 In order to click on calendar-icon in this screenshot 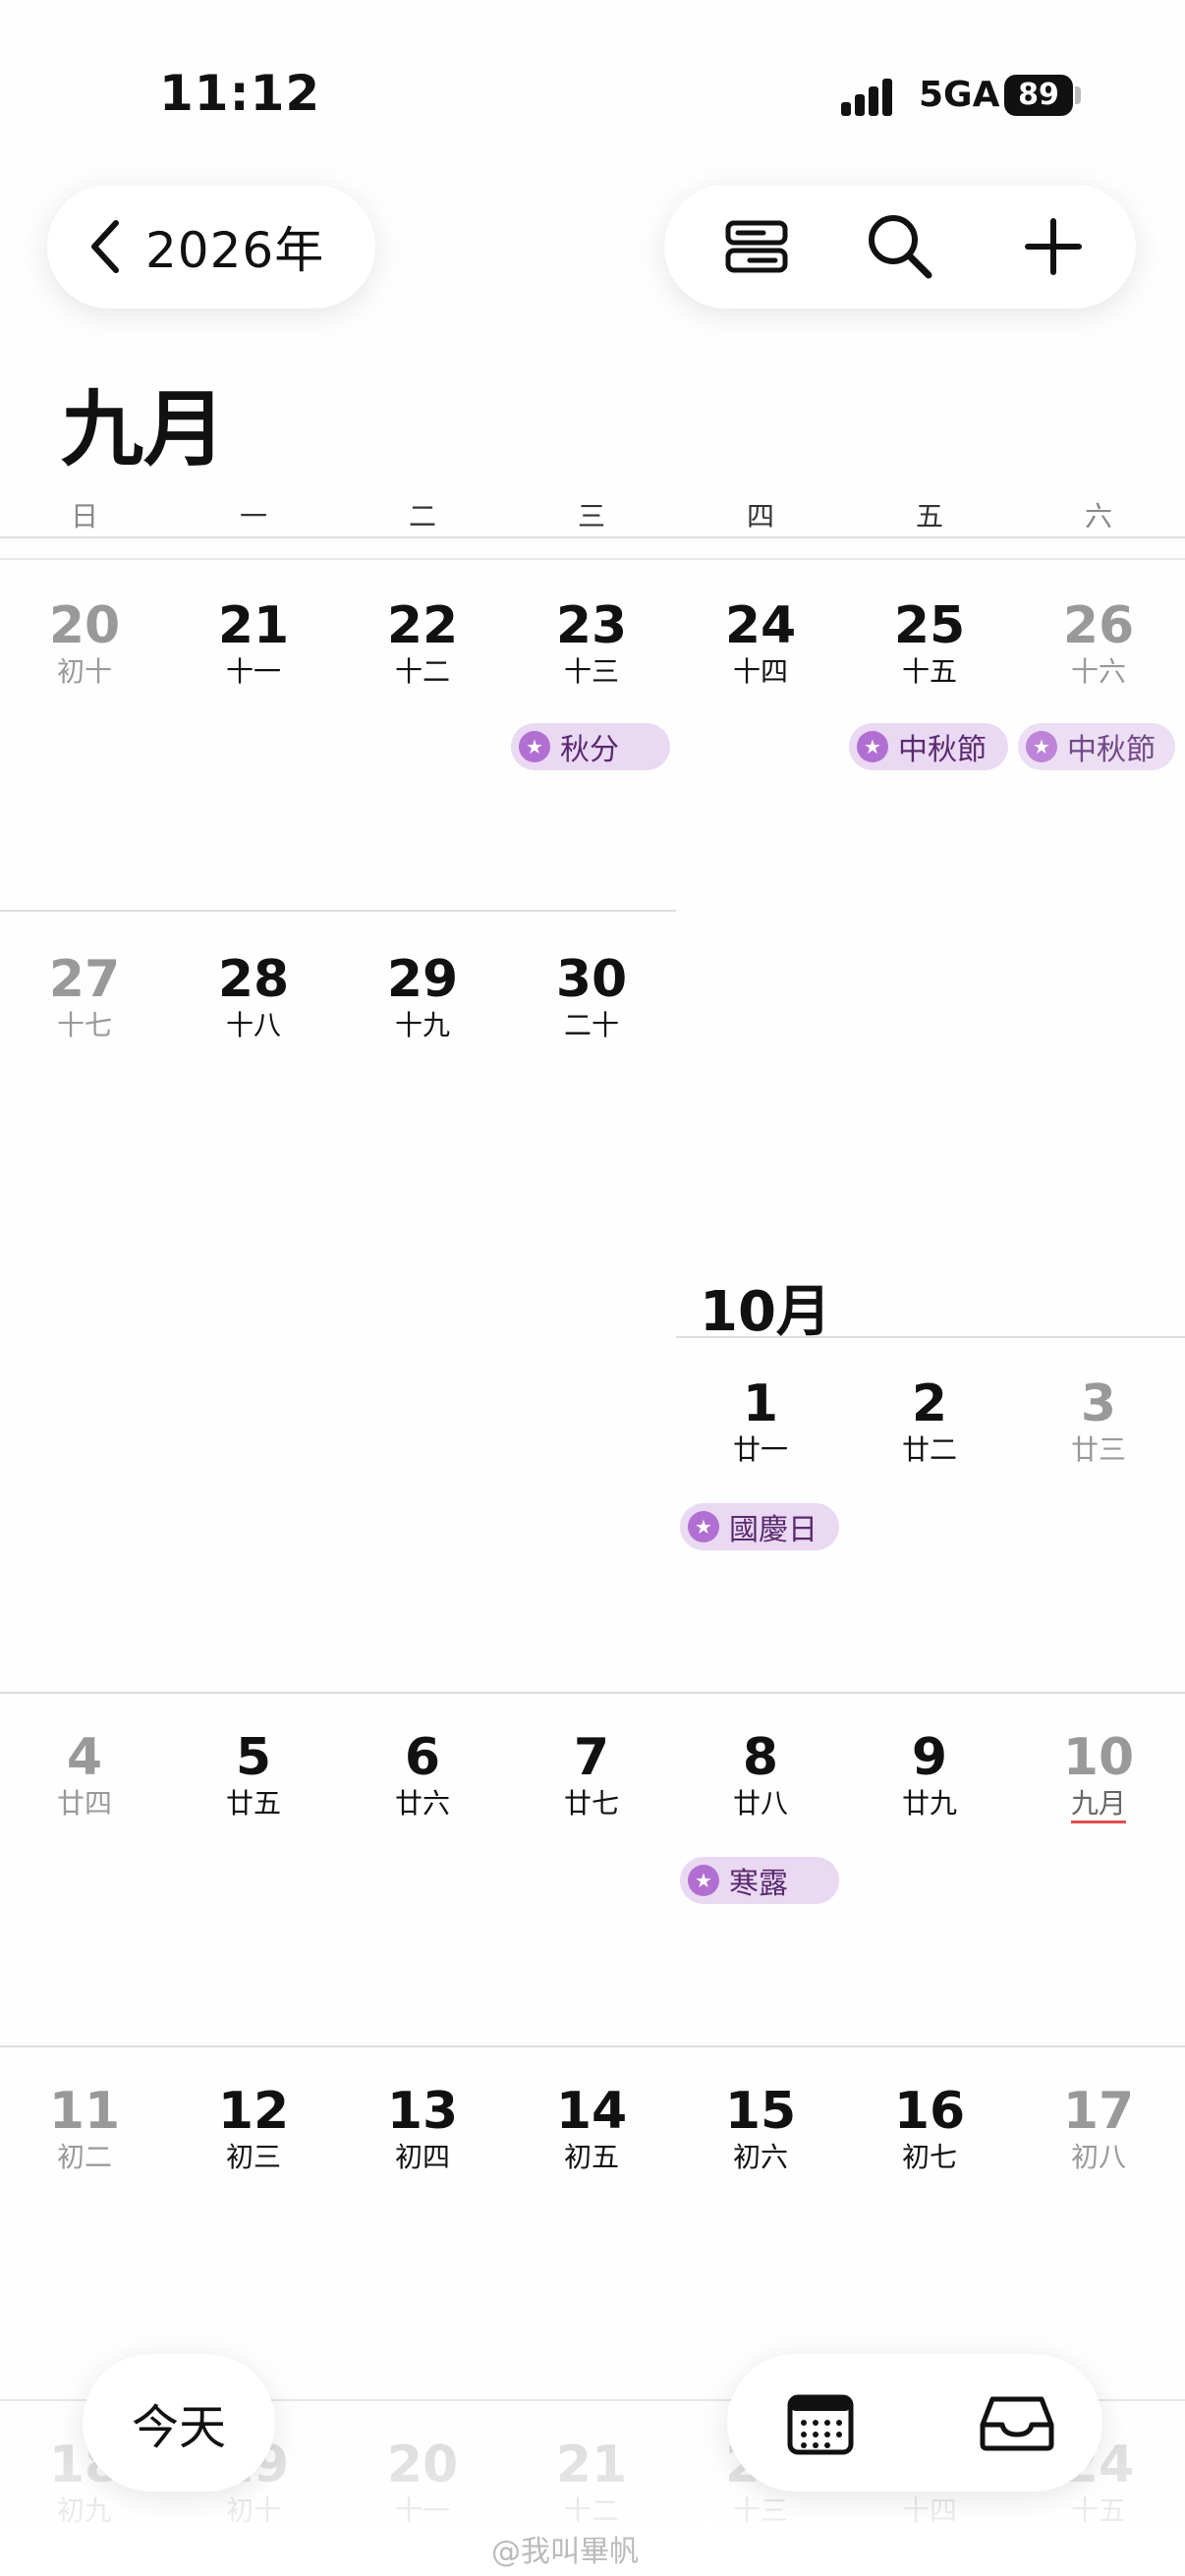, I will do `click(821, 2424)`.